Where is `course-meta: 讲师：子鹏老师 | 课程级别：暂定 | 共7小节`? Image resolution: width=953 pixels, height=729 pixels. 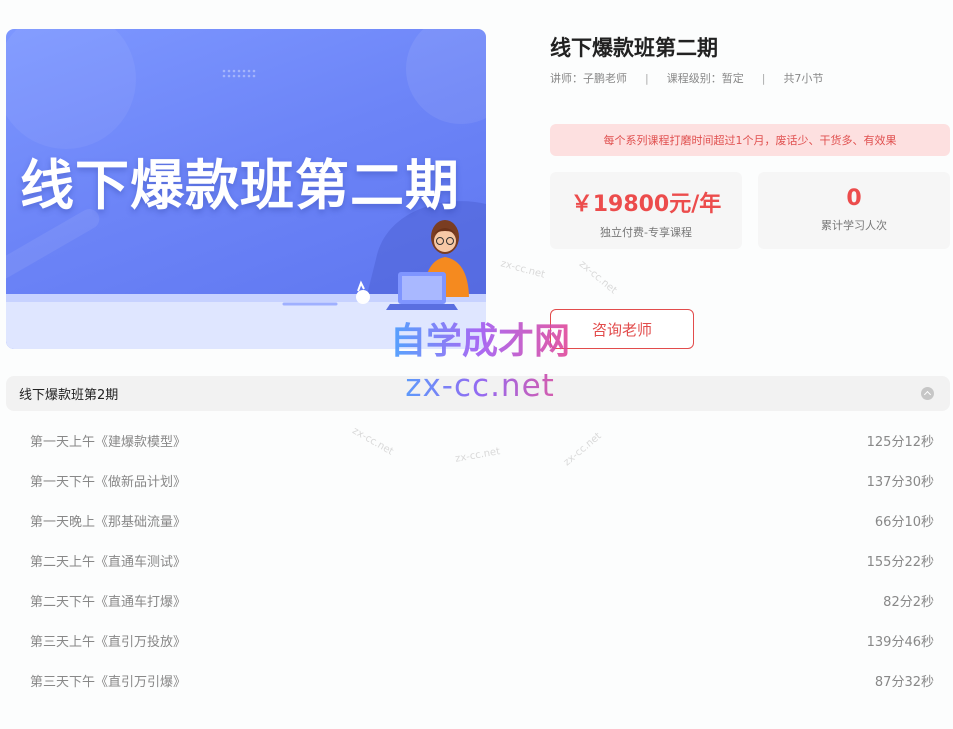 course-meta: 讲师：子鹏老师 | 课程级别：暂定 | 共7小节 is located at coordinates (686, 78).